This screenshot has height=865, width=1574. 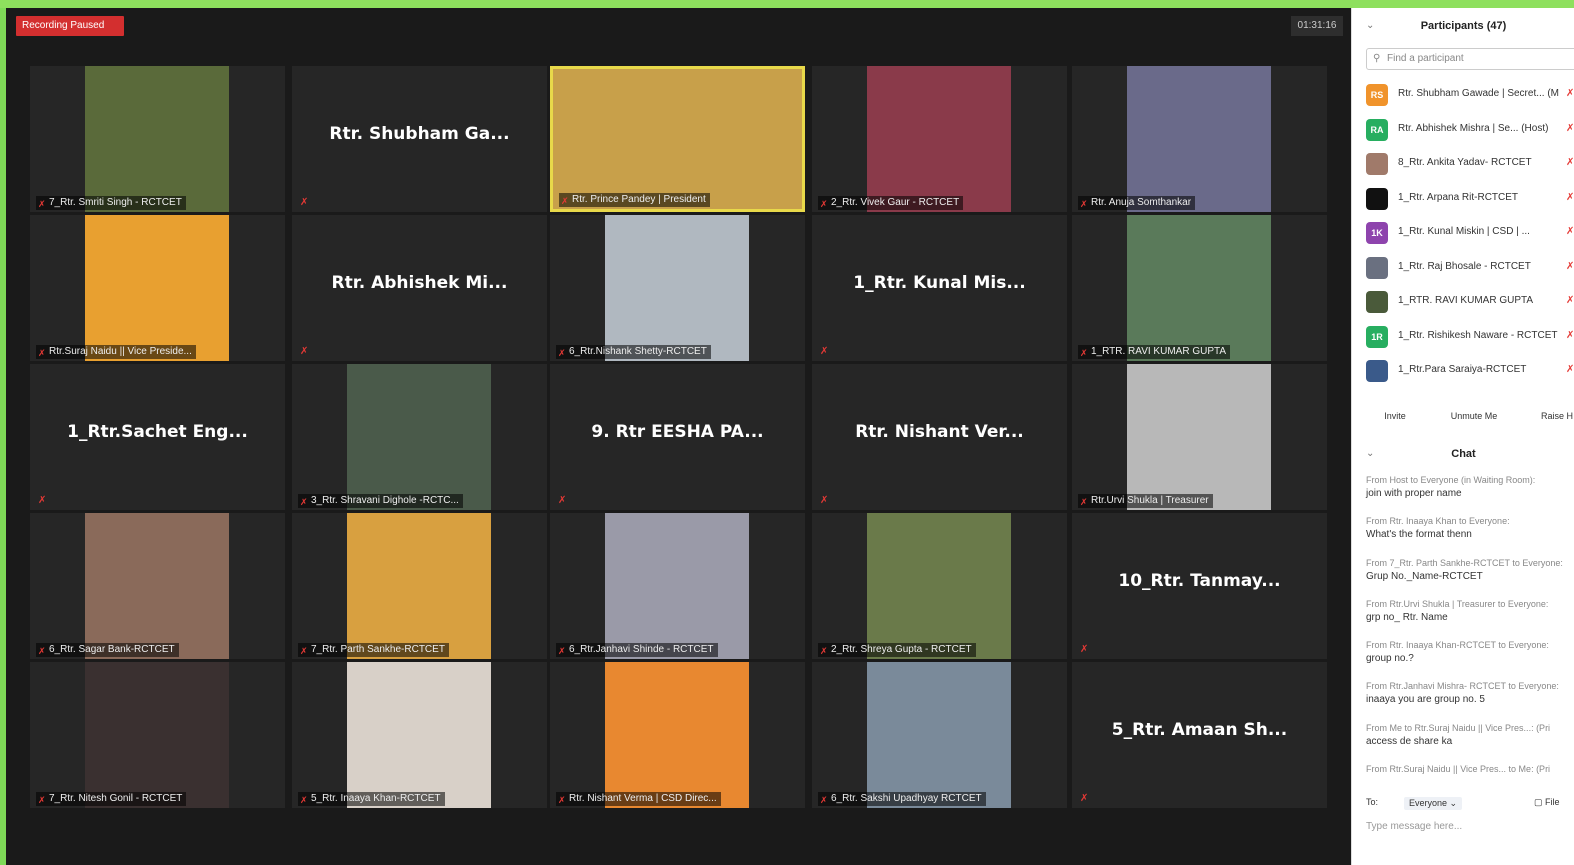 What do you see at coordinates (1199, 437) in the screenshot?
I see `participant-tile: ✗ Rtr.Urvi Shukla | Treasurer` at bounding box center [1199, 437].